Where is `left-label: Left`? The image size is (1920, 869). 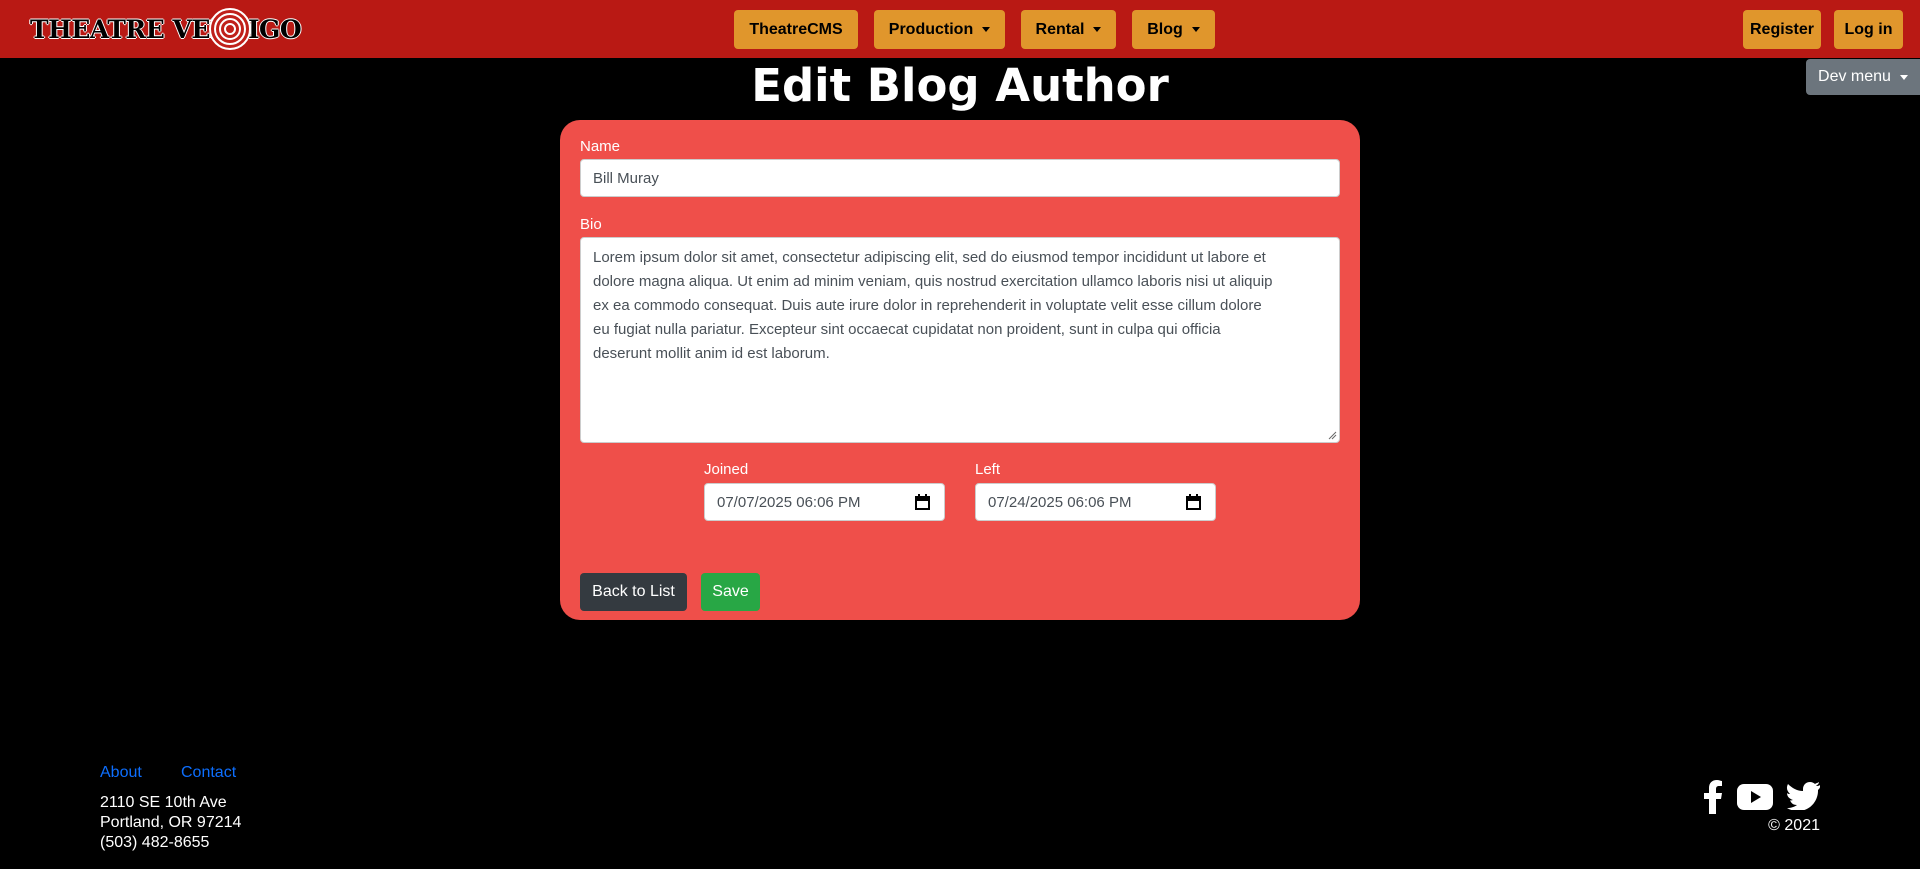
left-label: Left is located at coordinates (988, 469).